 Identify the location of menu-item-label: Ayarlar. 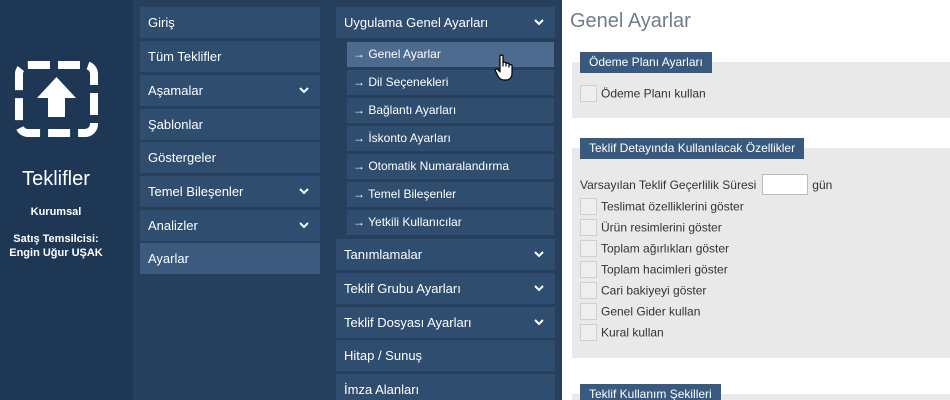
(168, 258).